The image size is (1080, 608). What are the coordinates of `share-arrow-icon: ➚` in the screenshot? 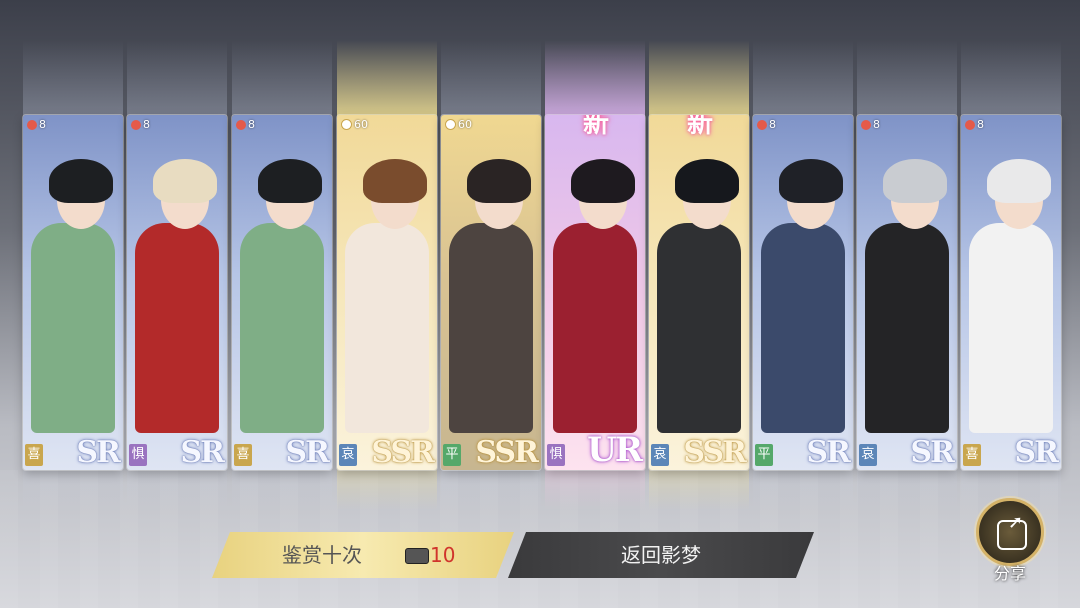 It's located at (1016, 522).